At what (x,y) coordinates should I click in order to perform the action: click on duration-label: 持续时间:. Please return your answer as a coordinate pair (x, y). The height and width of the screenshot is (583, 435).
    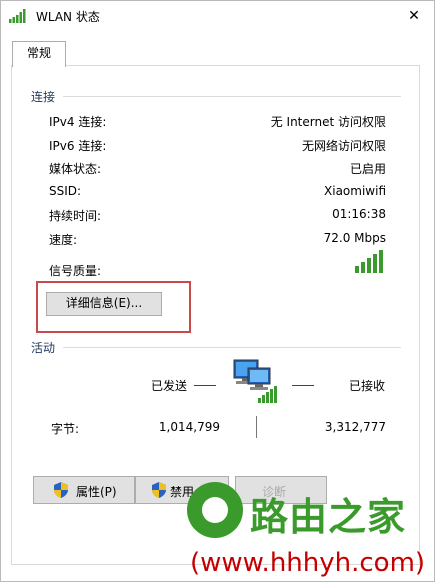
    Looking at the image, I should click on (75, 216).